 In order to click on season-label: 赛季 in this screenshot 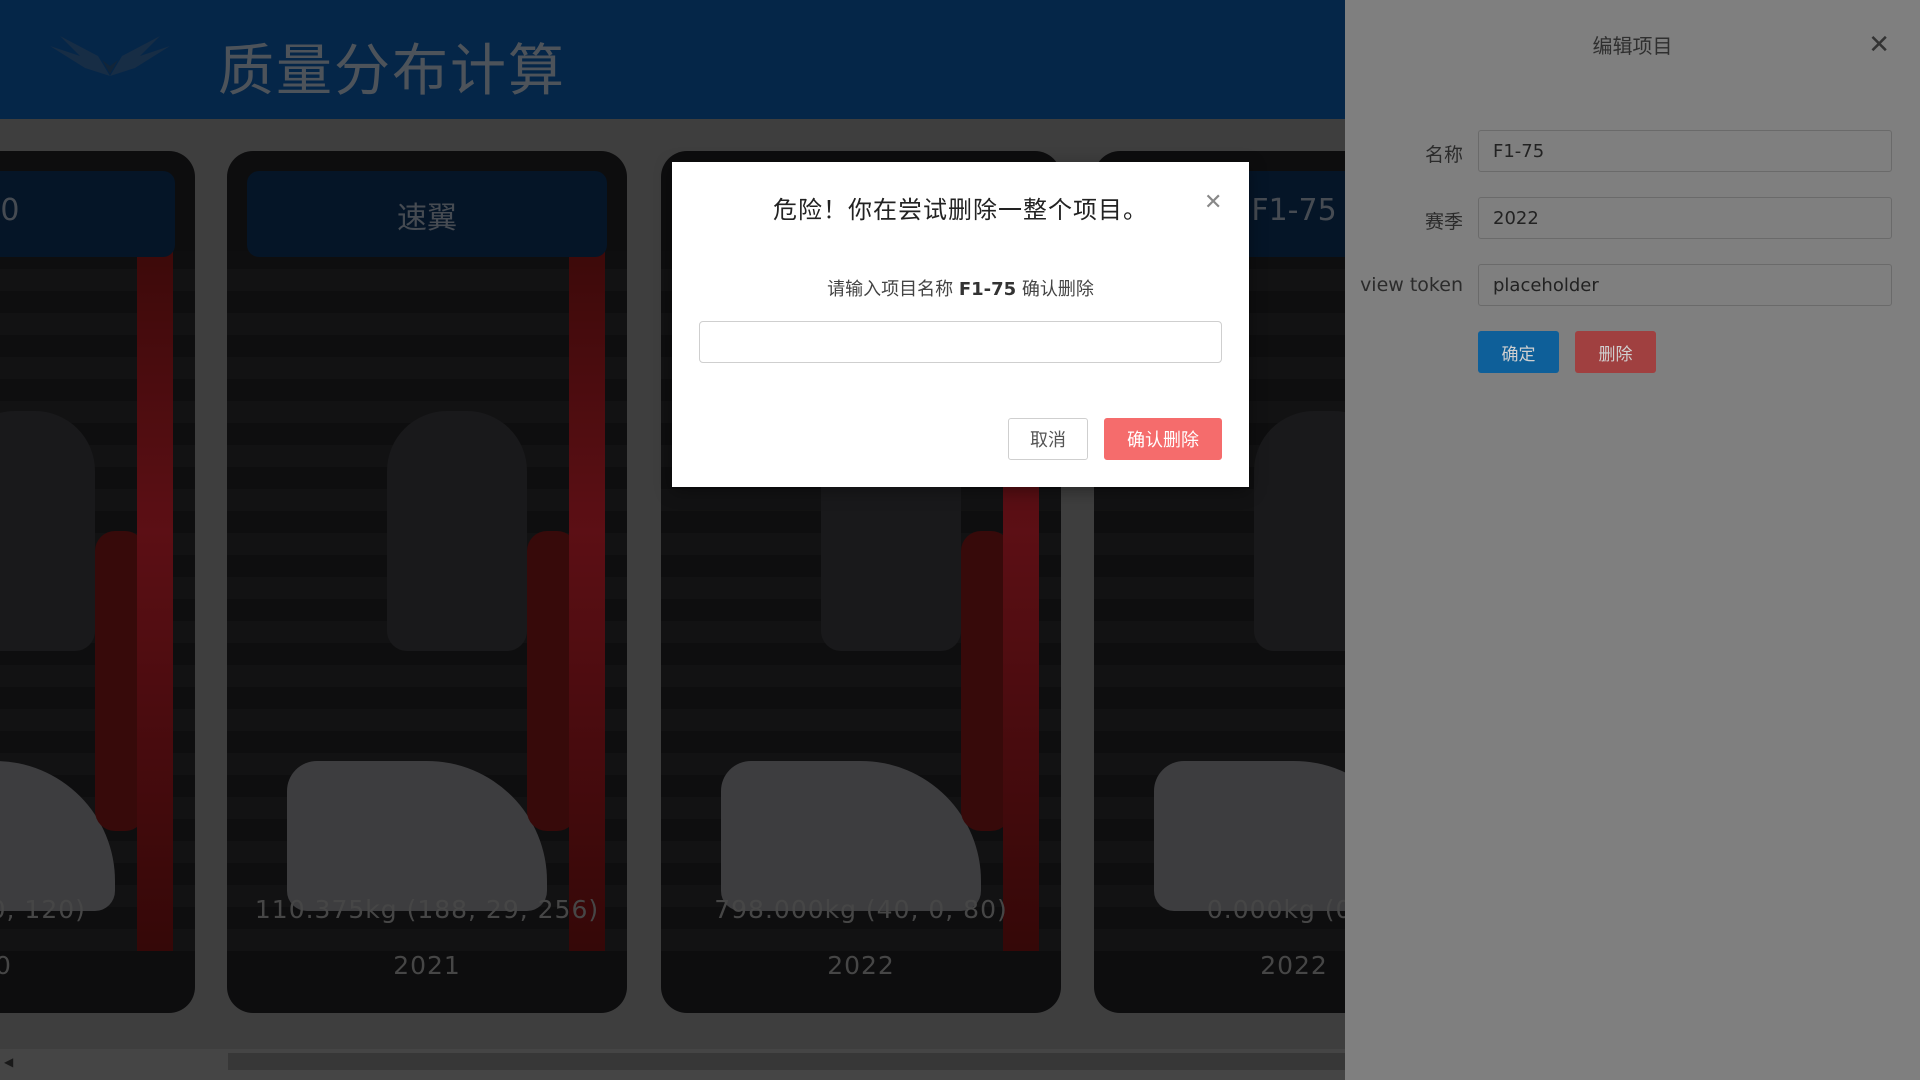, I will do `click(1443, 222)`.